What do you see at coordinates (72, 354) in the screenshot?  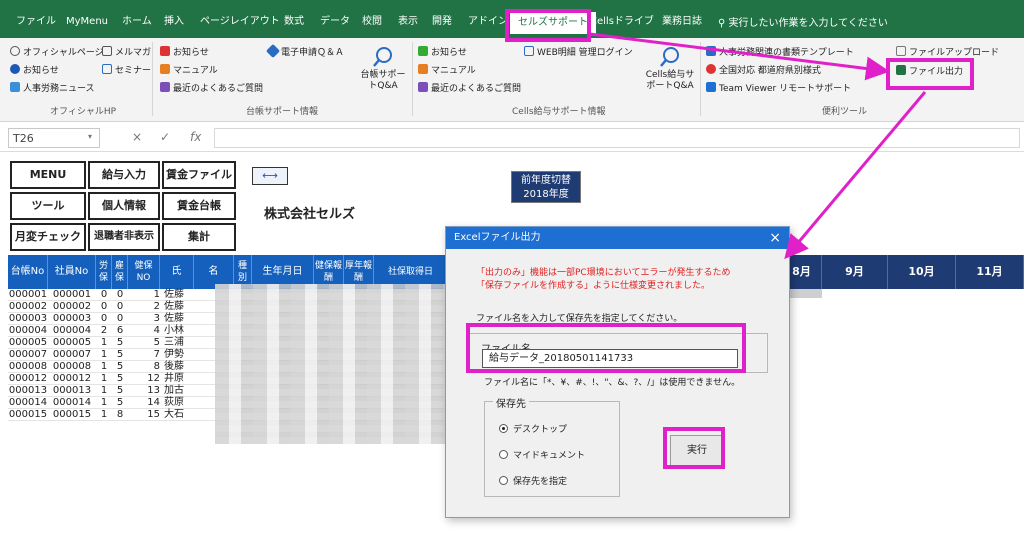 I see `employee-no-cell: 000007` at bounding box center [72, 354].